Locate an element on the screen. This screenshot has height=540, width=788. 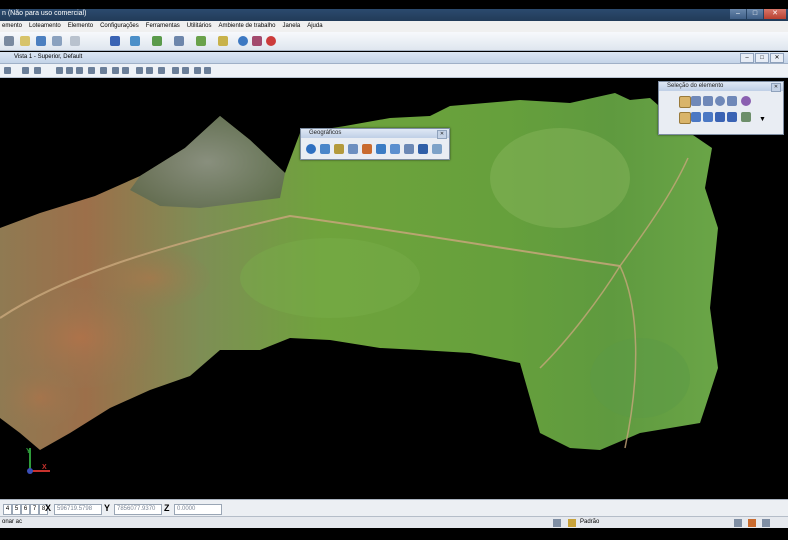
x-coord-field: 596719.5798 is located at coordinates (78, 509).